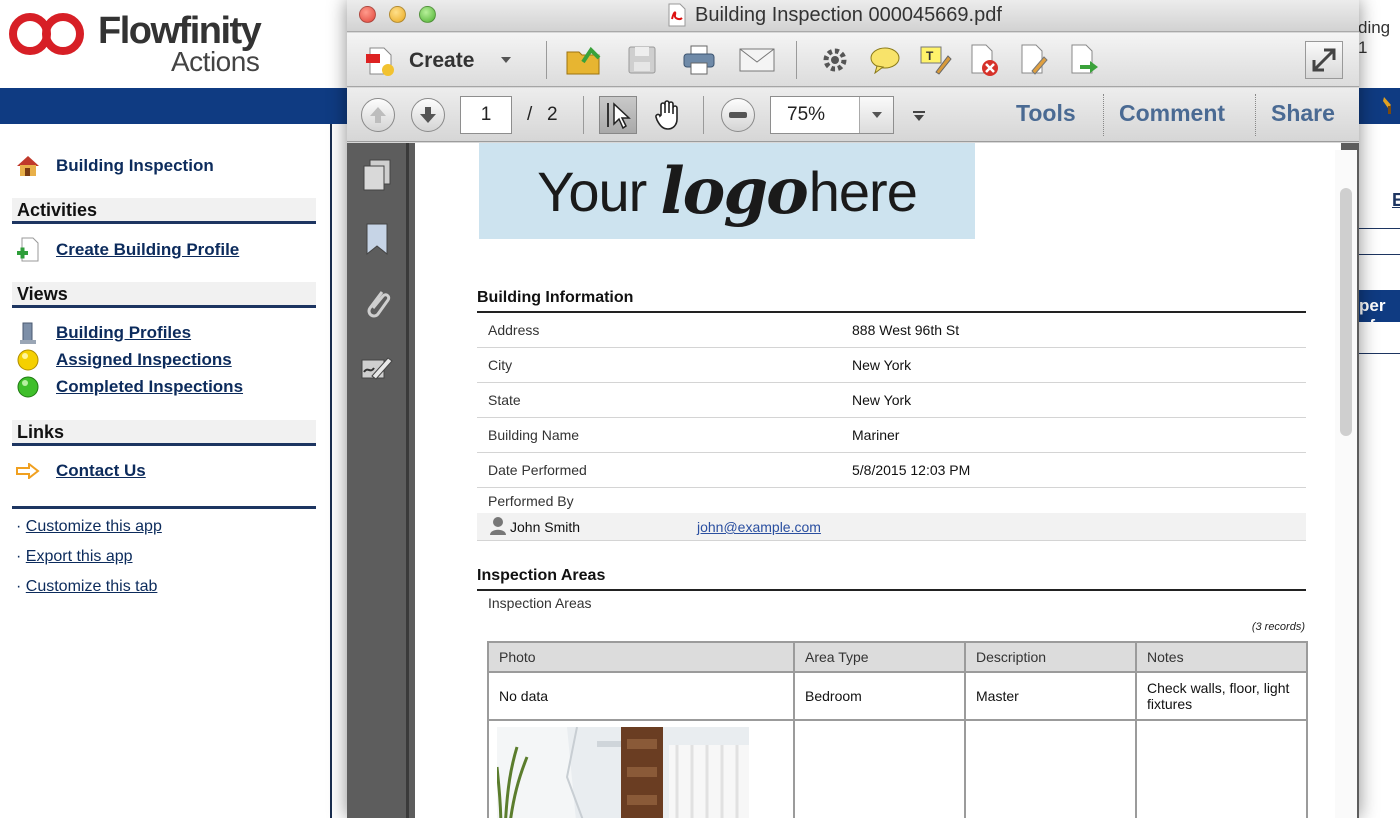 The width and height of the screenshot is (1400, 818). I want to click on panel-title: Building Inspection, so click(135, 165).